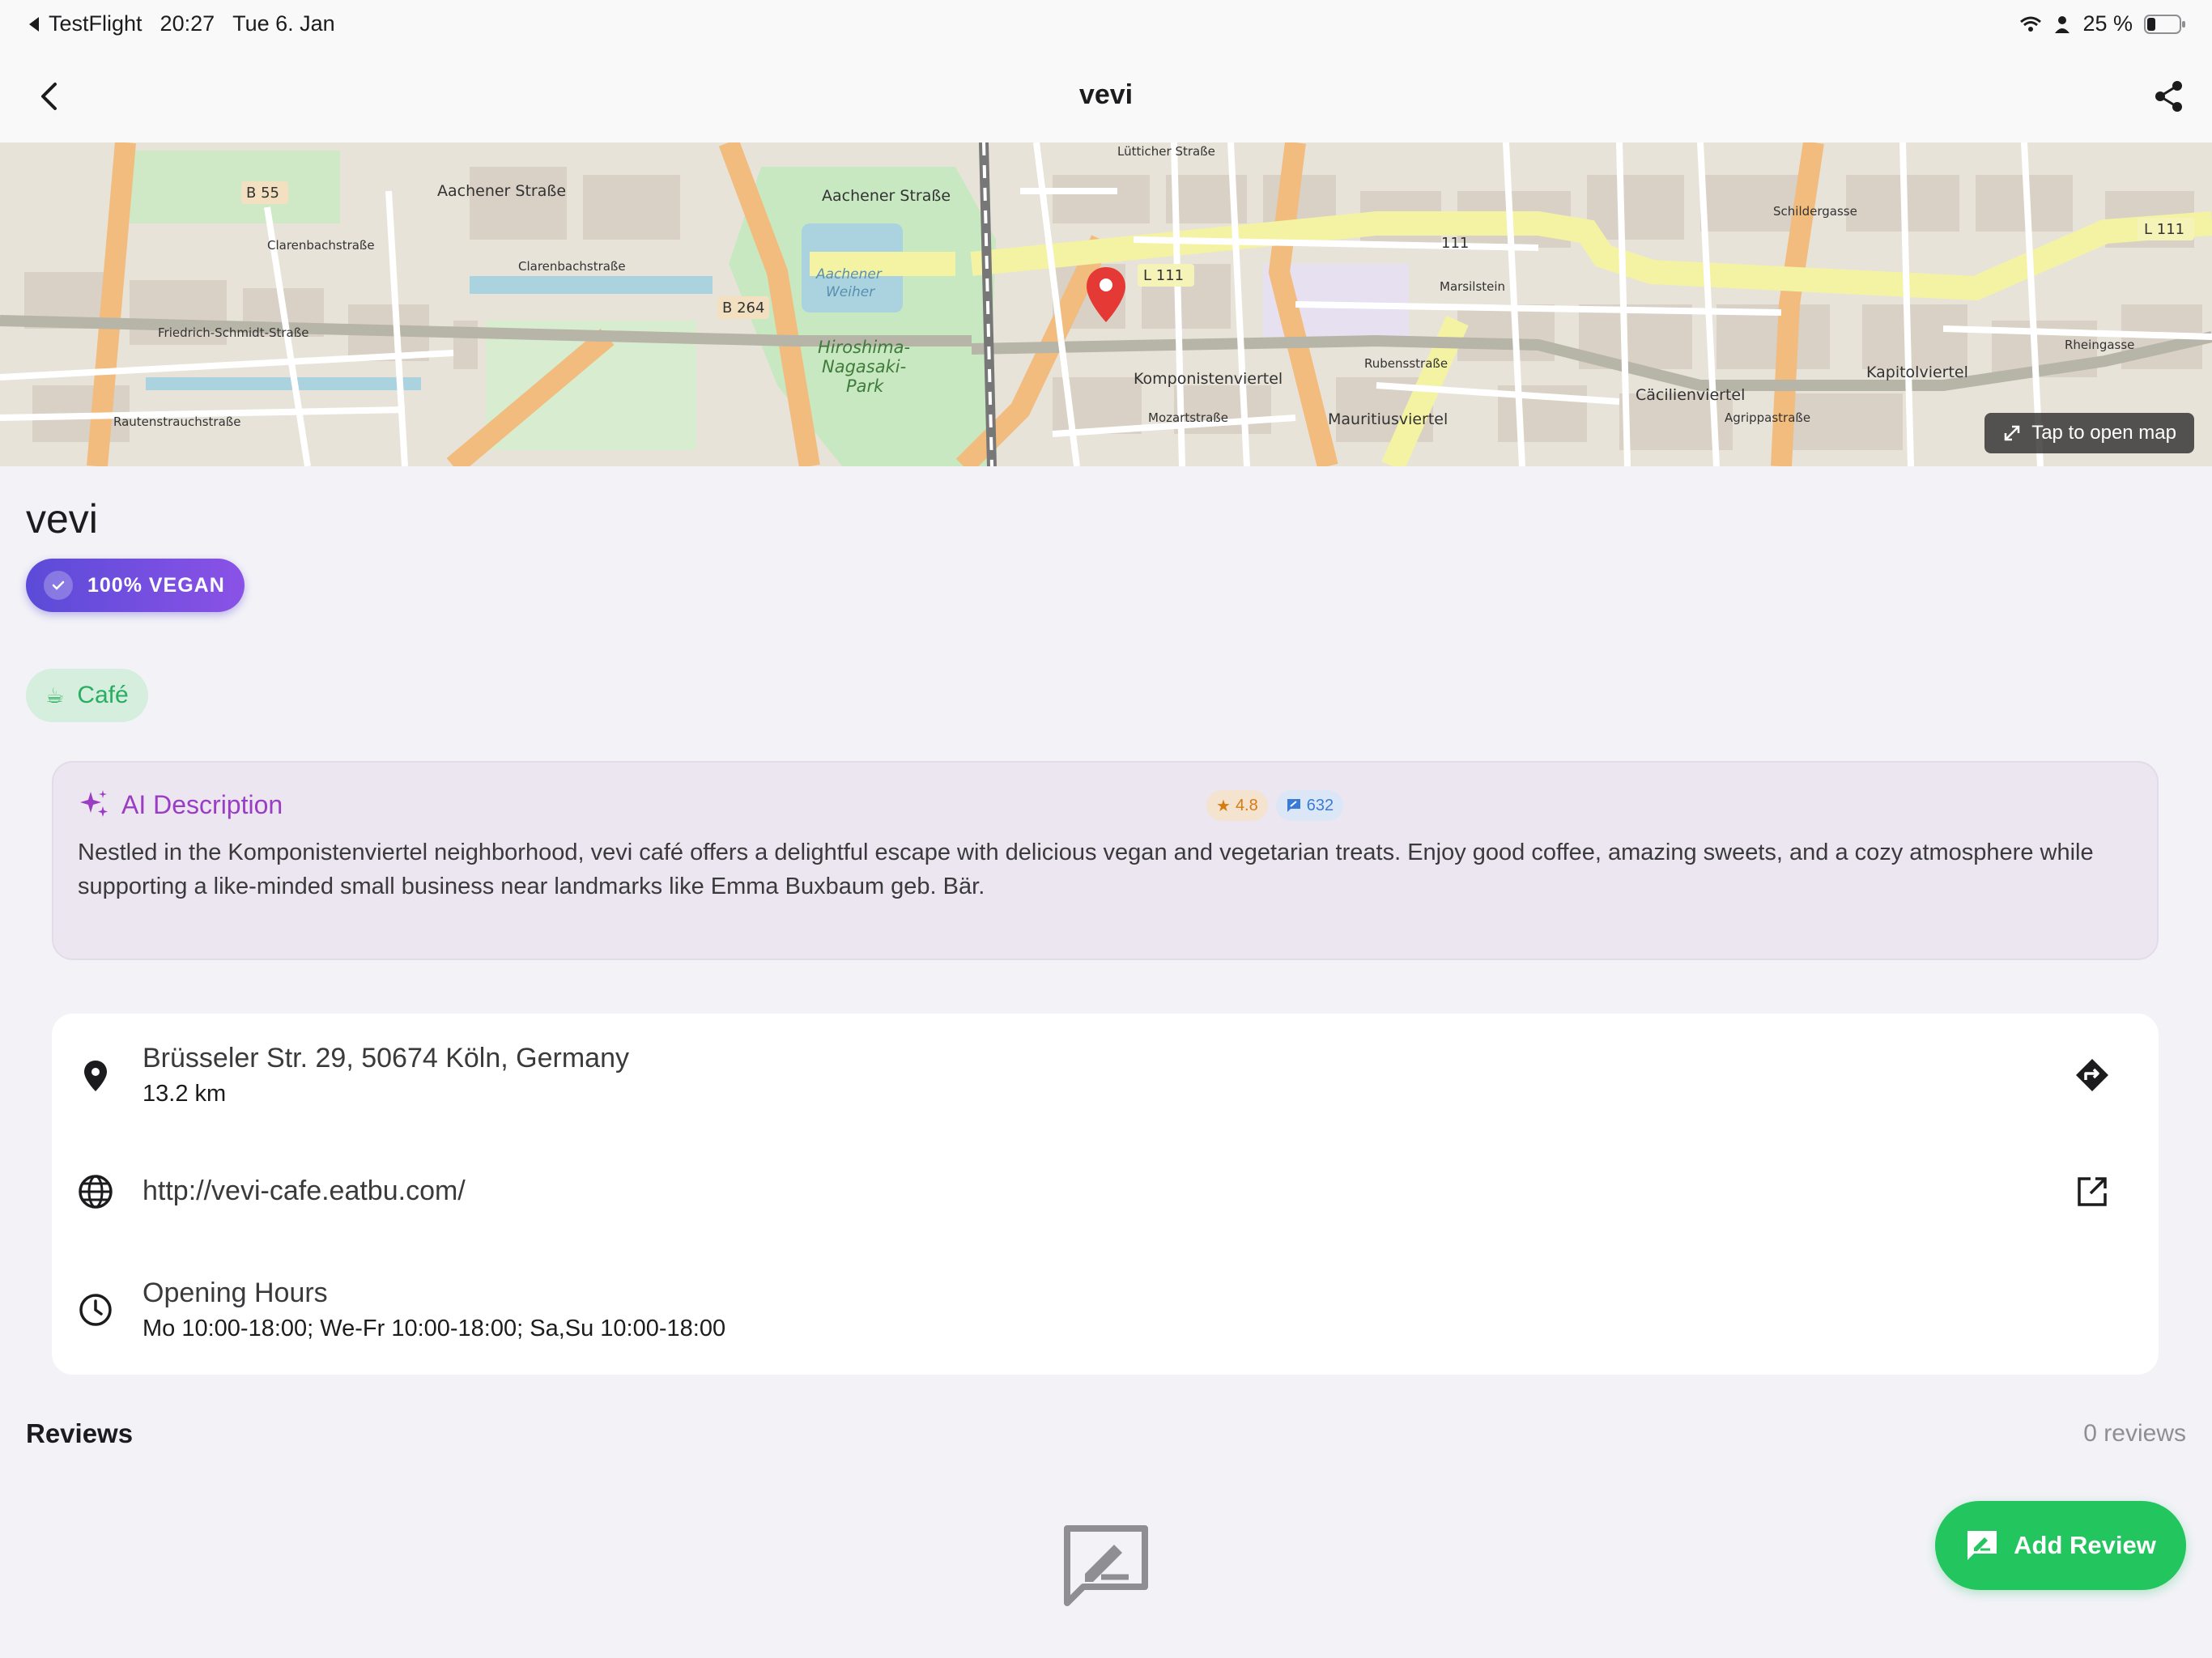 The width and height of the screenshot is (2212, 1658). Describe the element at coordinates (1223, 806) in the screenshot. I see `star-icon: ★` at that location.